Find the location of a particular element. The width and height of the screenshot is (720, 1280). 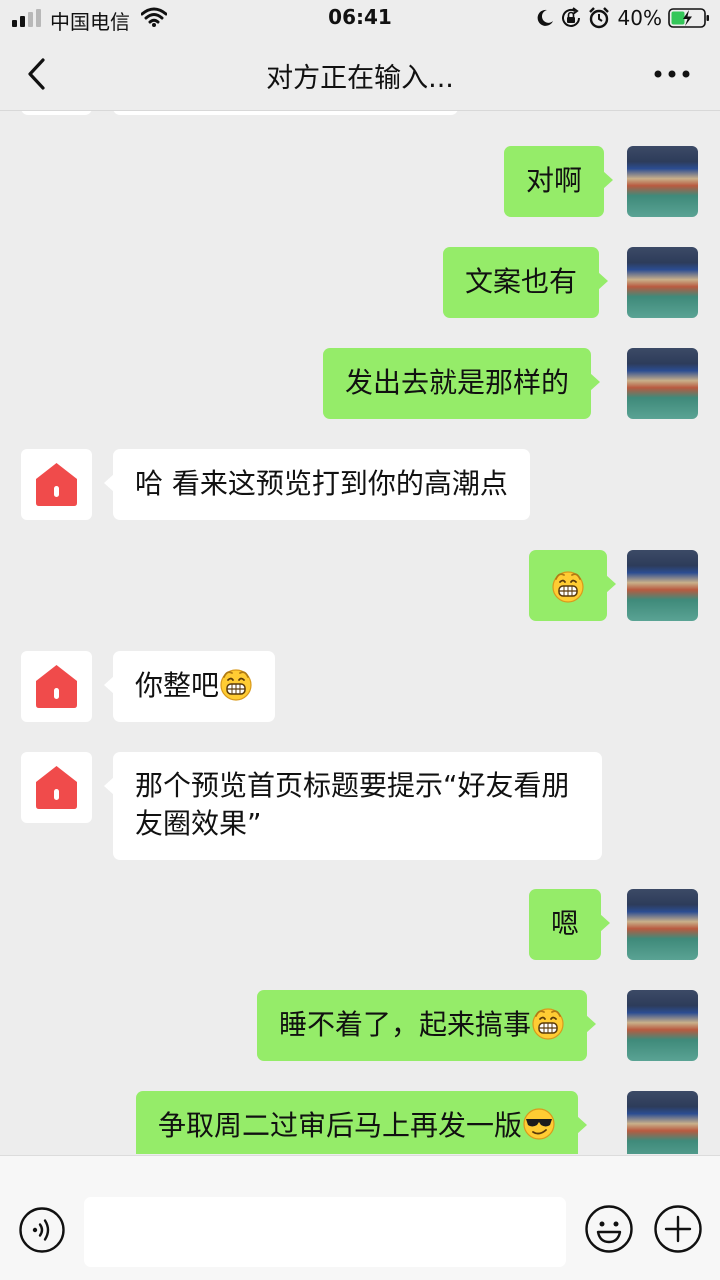

orientation-lock-icon is located at coordinates (570, 17).